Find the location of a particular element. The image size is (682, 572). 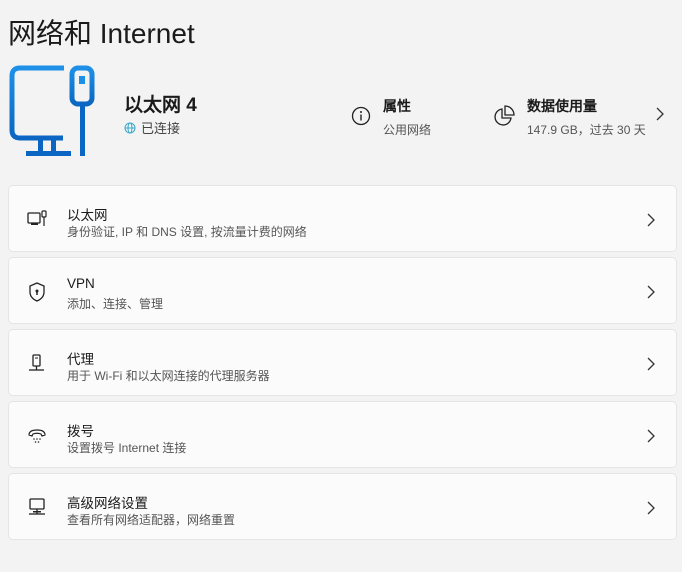

ethernet-icon is located at coordinates (37, 218).